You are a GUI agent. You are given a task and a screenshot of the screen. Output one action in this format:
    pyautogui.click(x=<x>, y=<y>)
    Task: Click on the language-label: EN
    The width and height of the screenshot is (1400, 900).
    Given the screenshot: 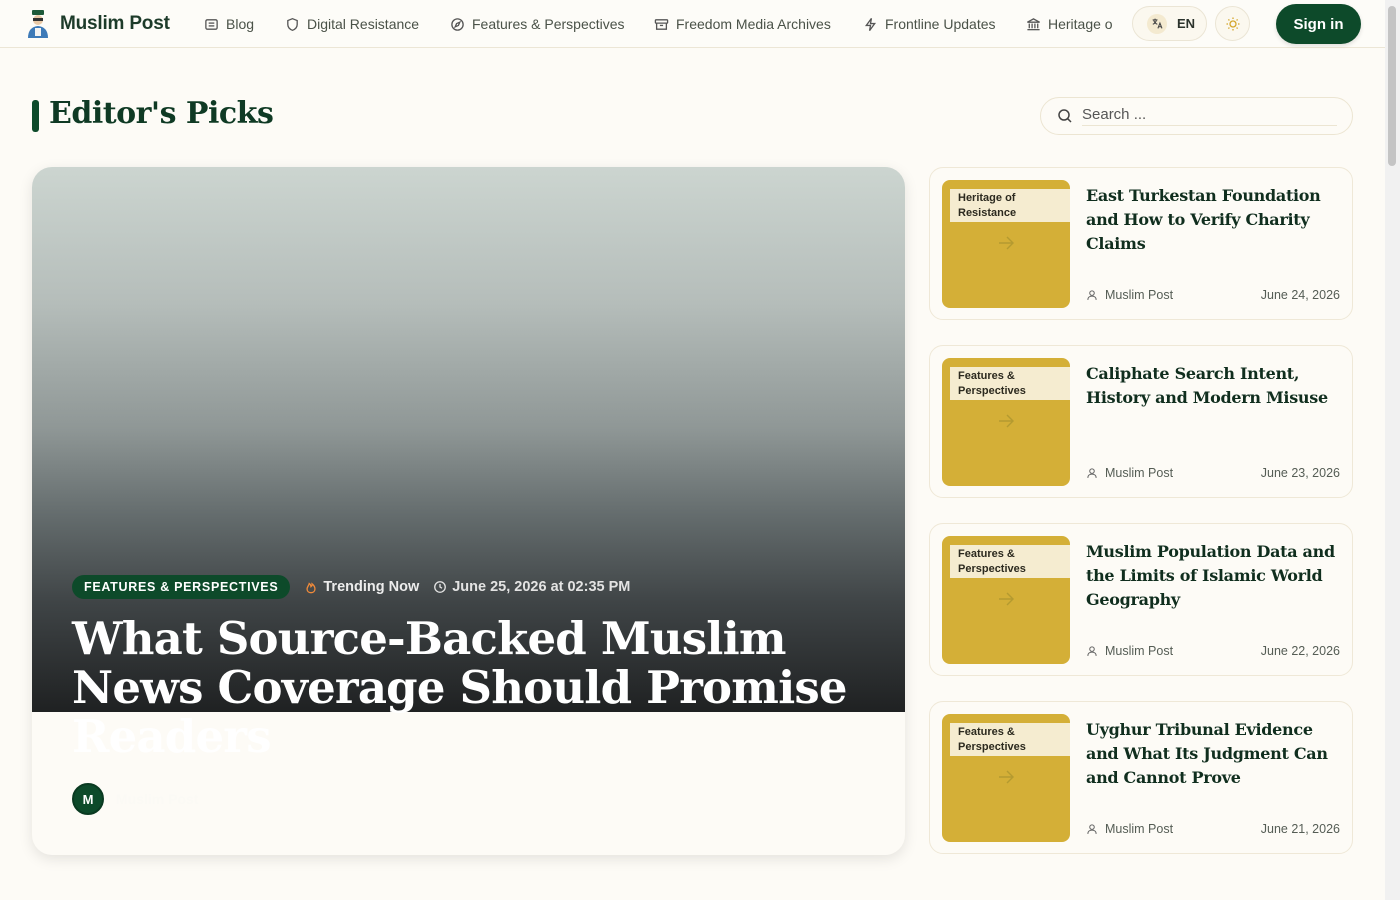 What is the action you would take?
    pyautogui.click(x=1186, y=23)
    